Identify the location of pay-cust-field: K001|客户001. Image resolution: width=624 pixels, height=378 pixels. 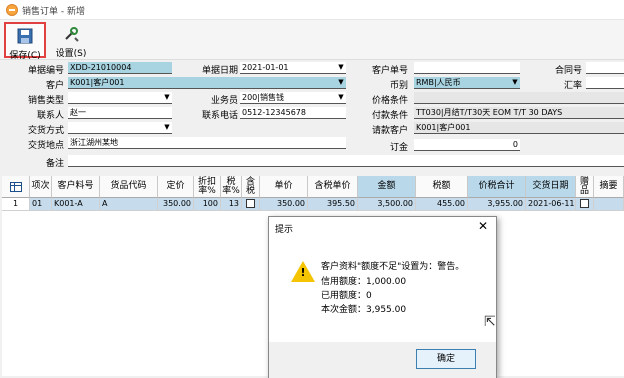
(519, 128).